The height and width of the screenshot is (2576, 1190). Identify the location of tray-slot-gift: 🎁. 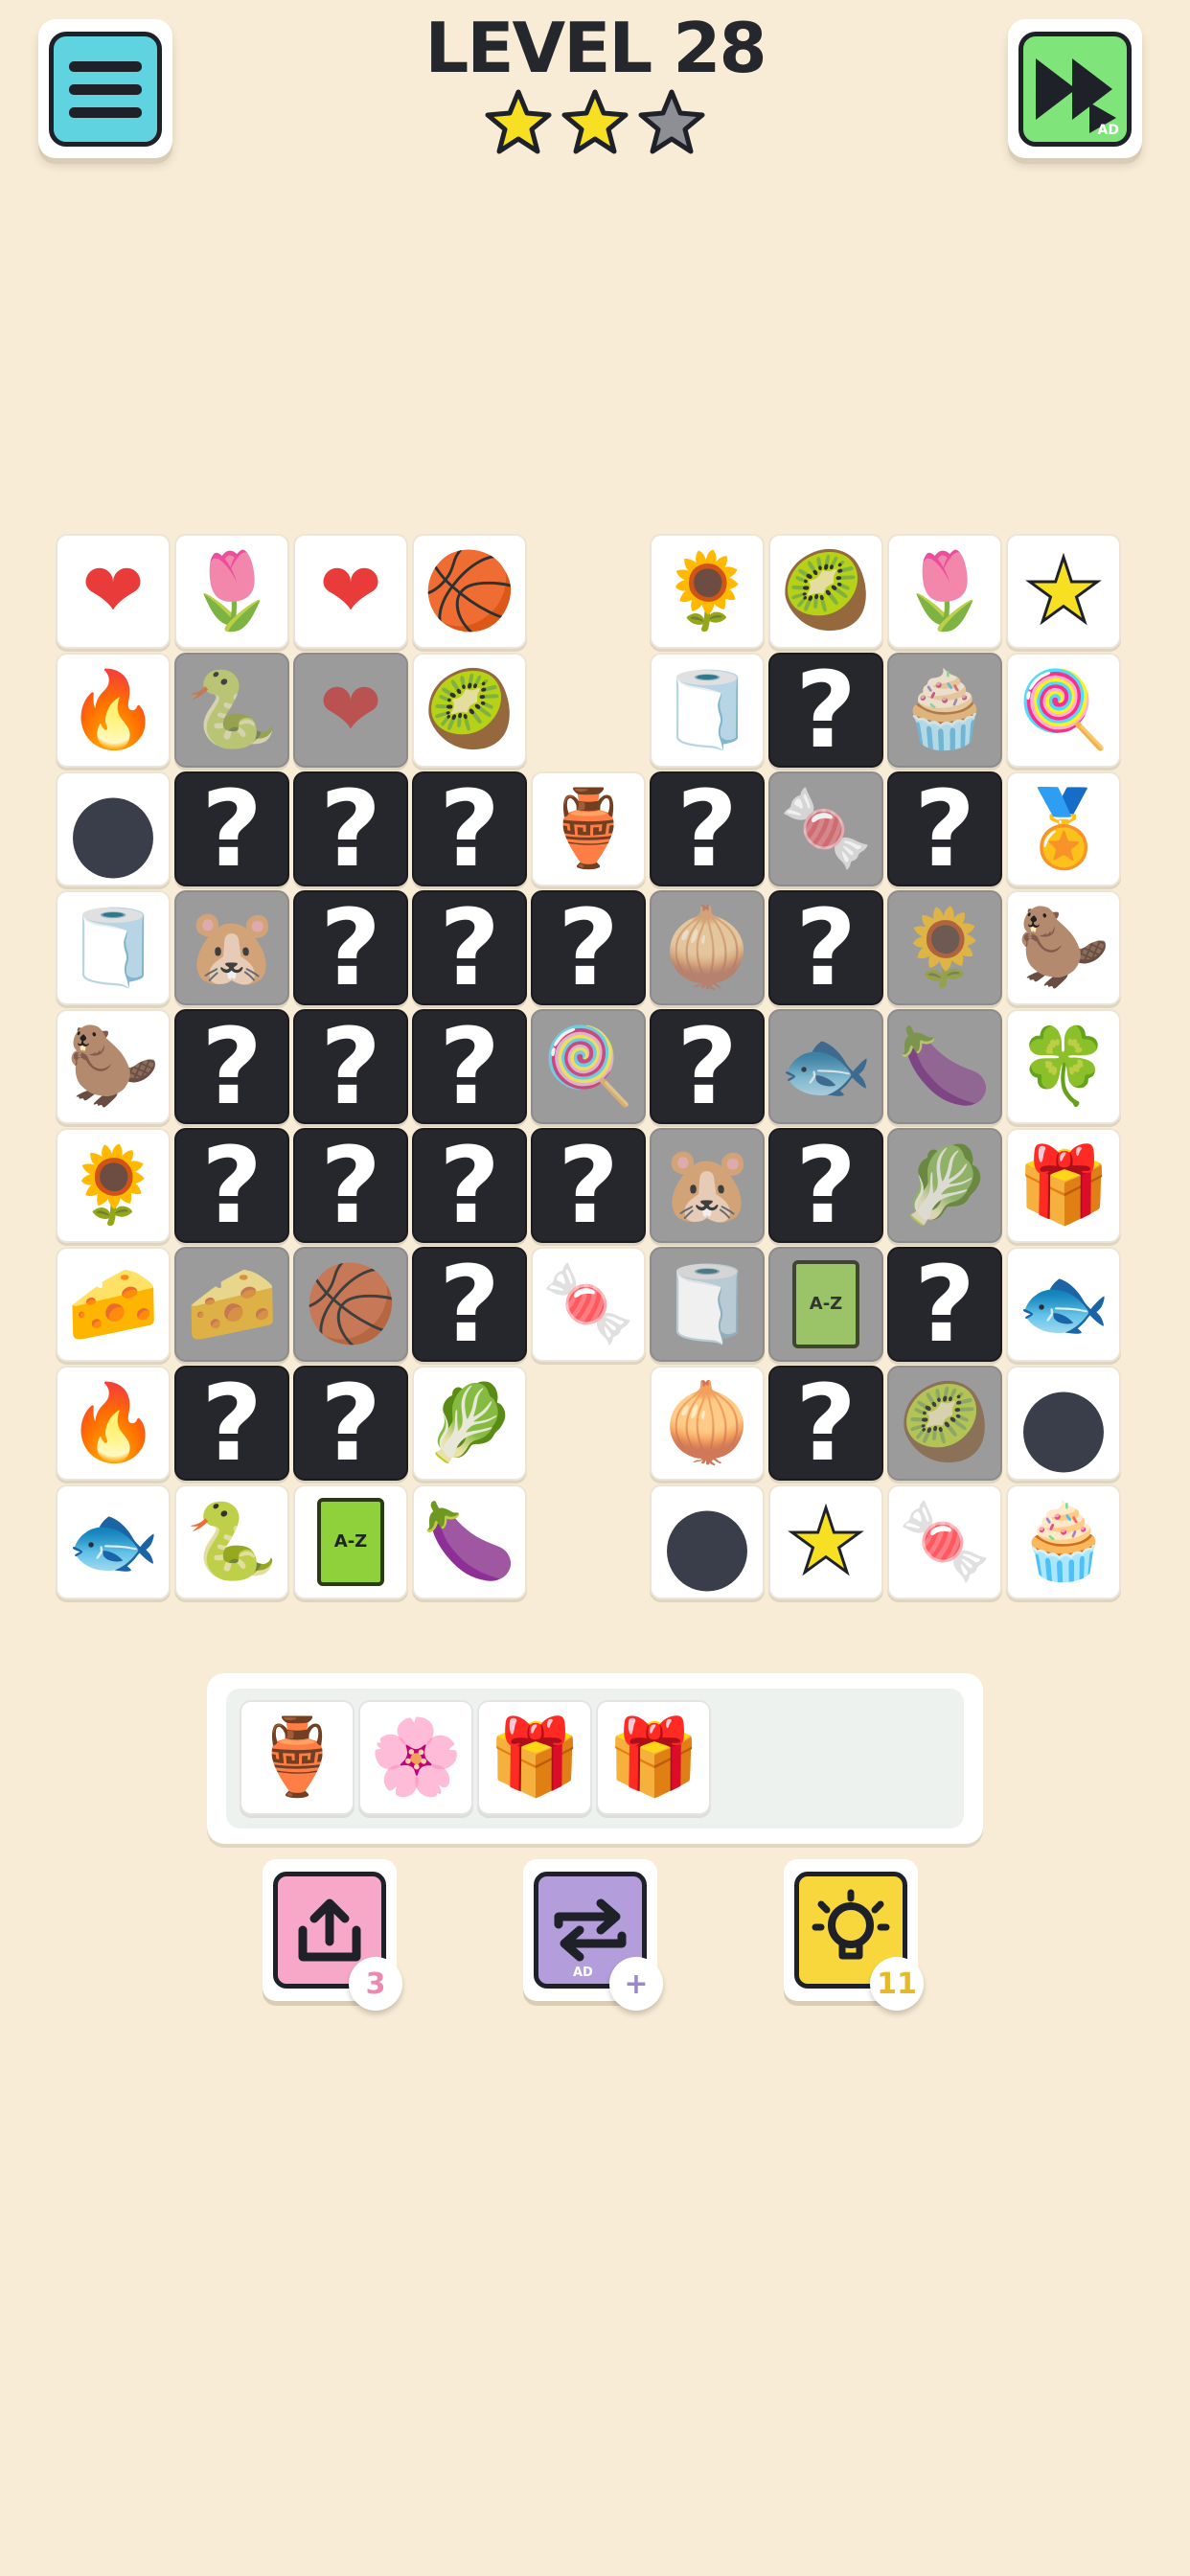
(534, 1757).